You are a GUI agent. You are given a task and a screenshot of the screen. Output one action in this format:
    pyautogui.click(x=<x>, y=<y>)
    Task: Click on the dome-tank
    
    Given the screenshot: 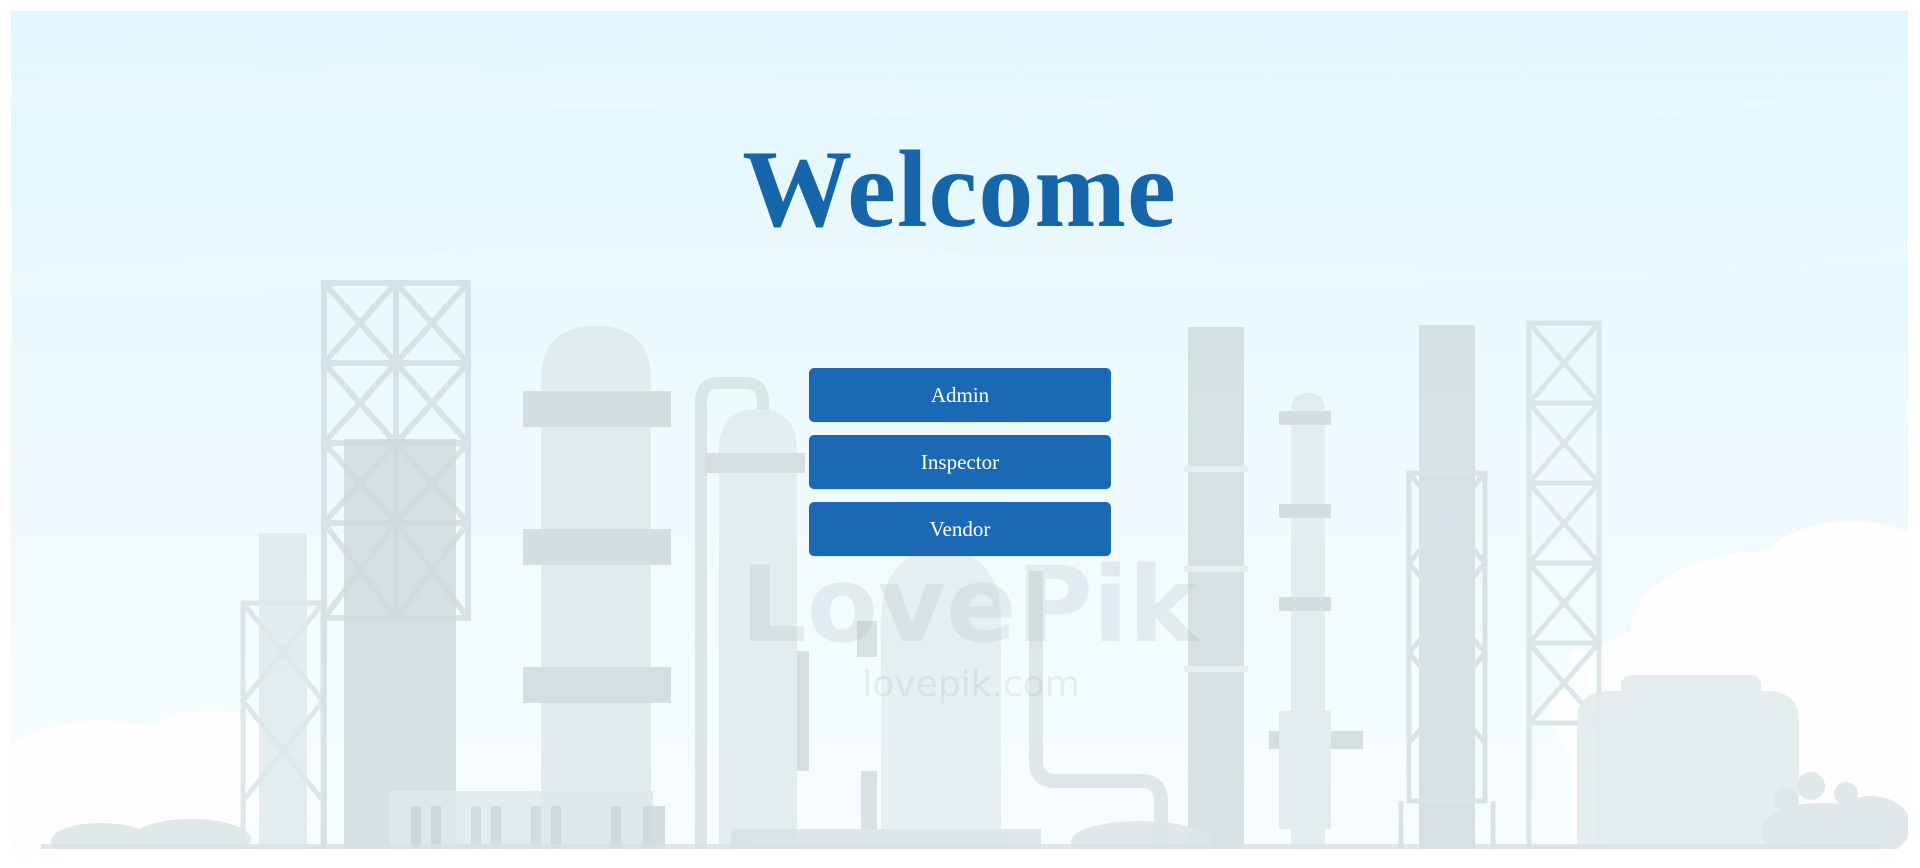 What is the action you would take?
    pyautogui.click(x=597, y=587)
    